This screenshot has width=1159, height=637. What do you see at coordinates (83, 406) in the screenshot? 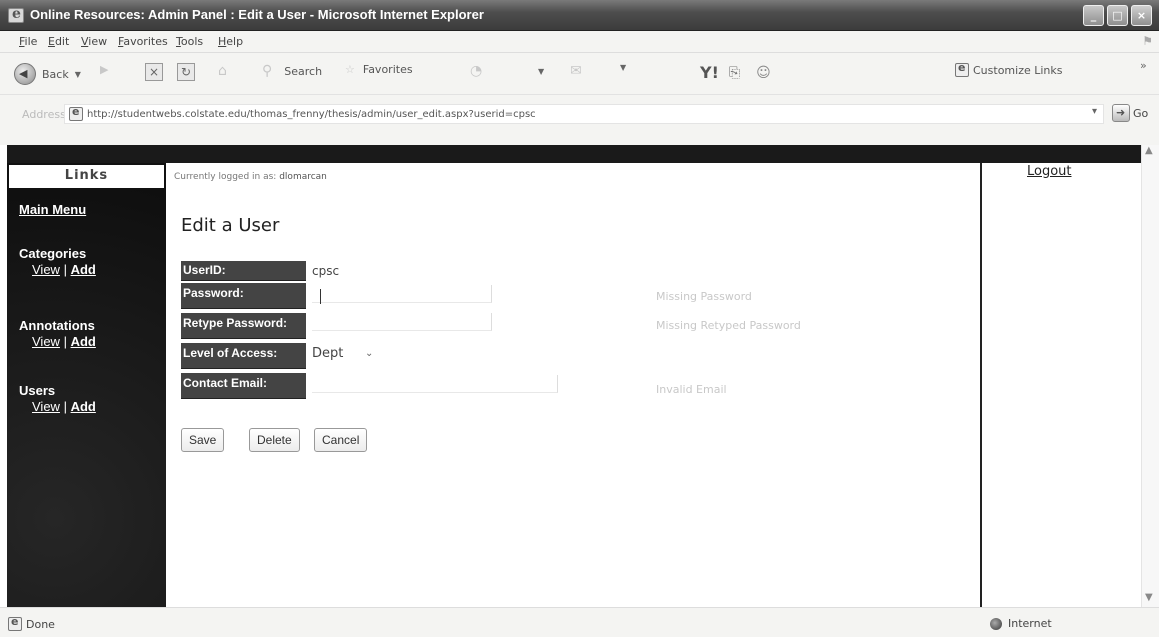
I see `users-add-link: Add` at bounding box center [83, 406].